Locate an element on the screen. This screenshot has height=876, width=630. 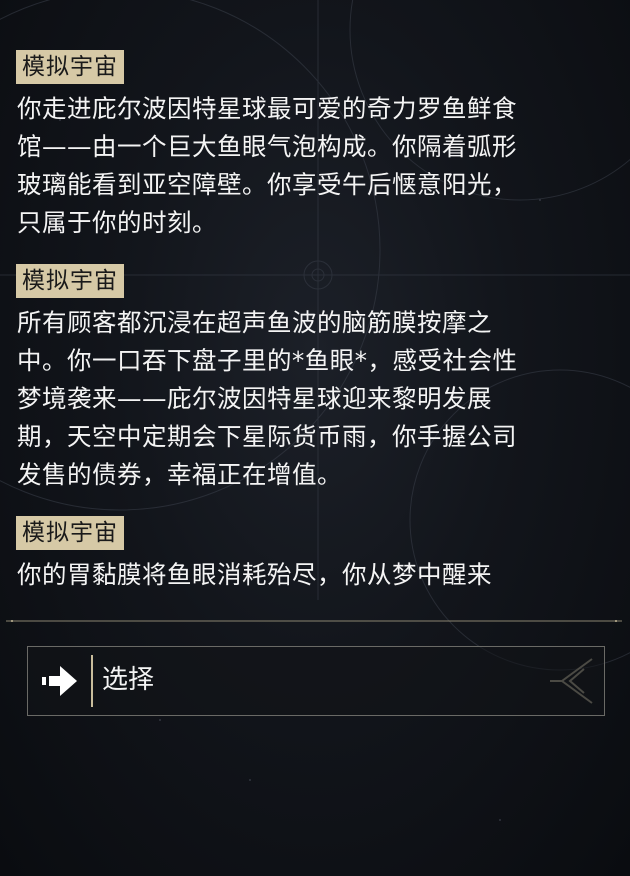
arrow-right-icon is located at coordinates (59, 681).